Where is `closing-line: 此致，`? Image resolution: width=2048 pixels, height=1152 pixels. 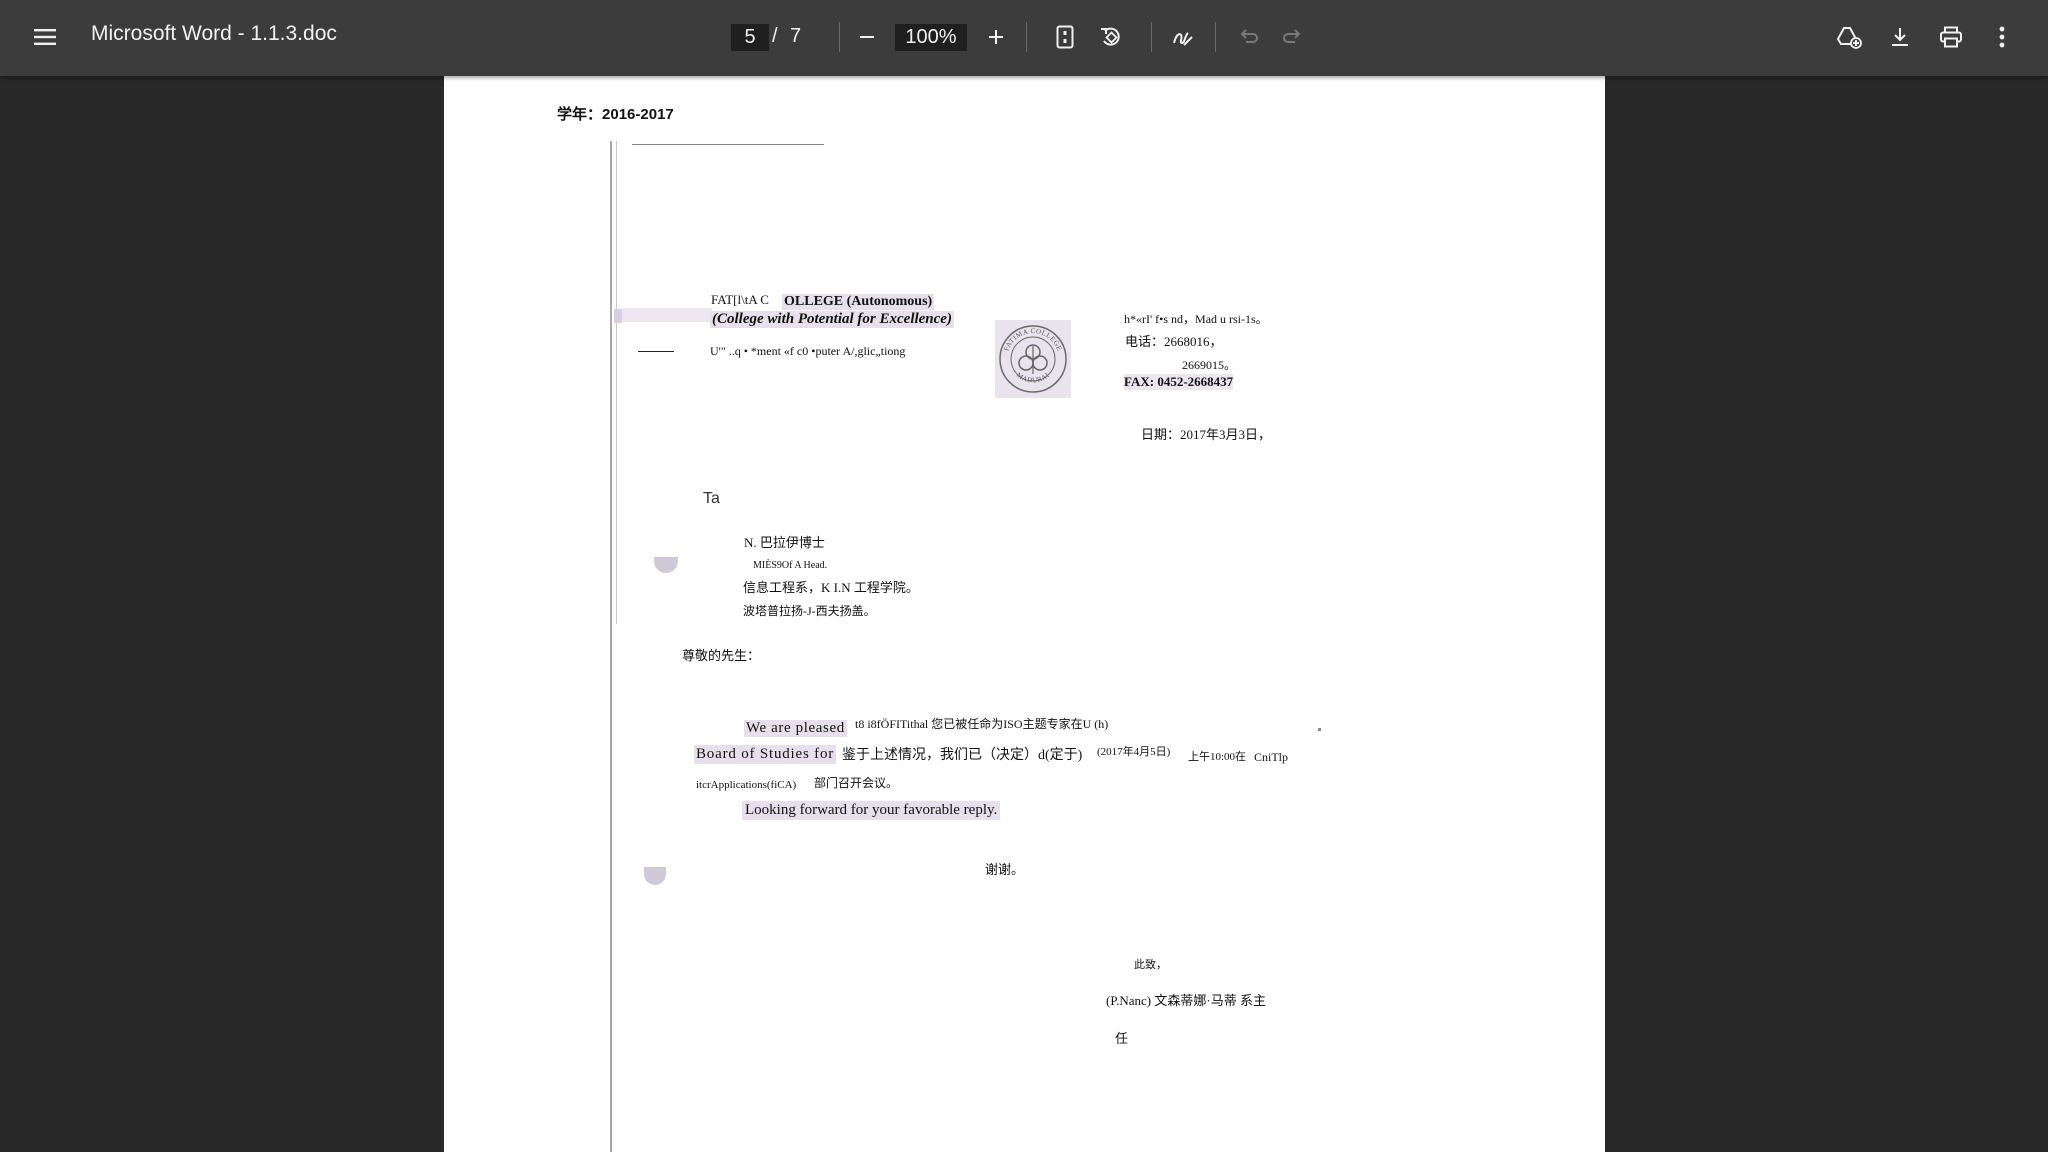
closing-line: 此致， is located at coordinates (1150, 965).